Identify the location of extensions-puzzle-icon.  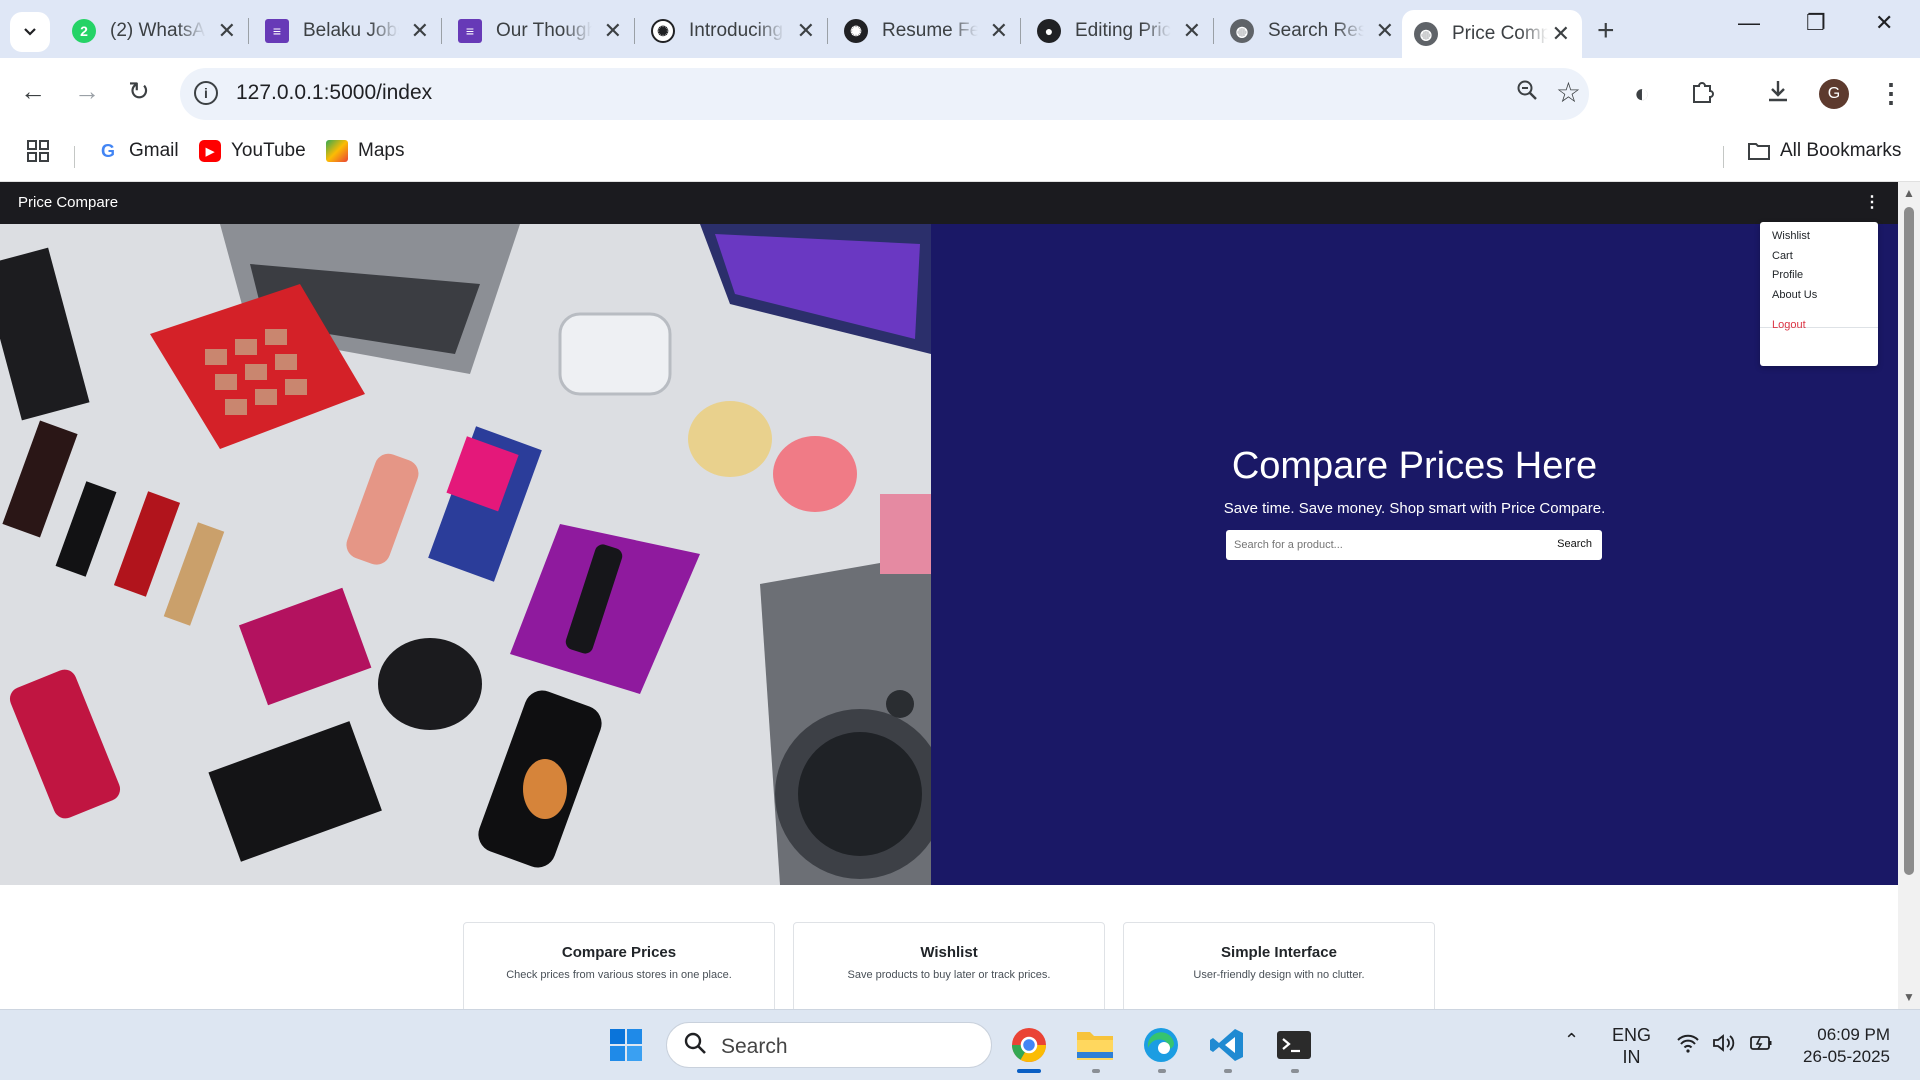
(1703, 94).